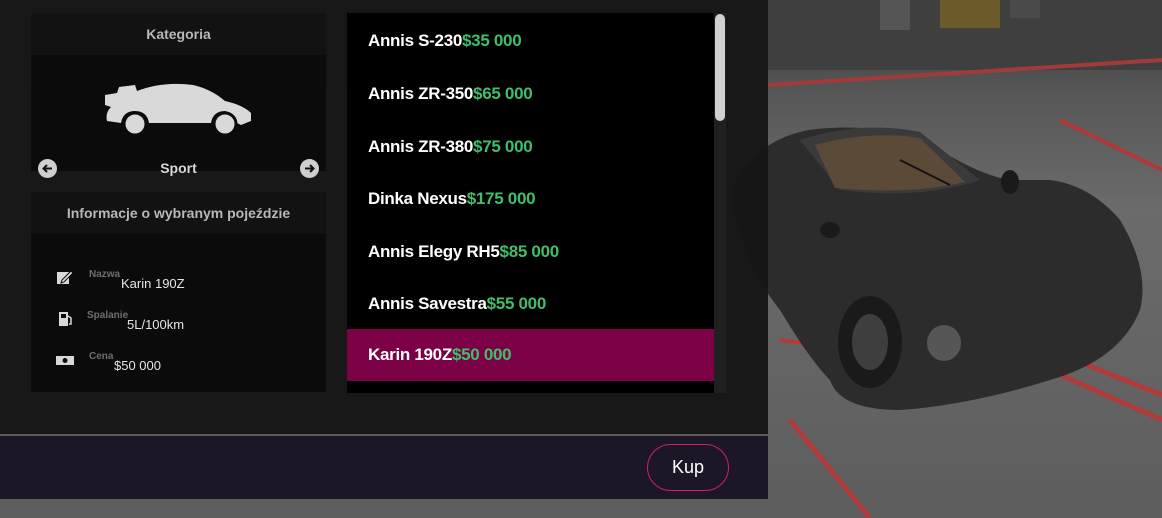 This screenshot has height=518, width=1162. I want to click on vehicle-price: $85 000, so click(529, 251).